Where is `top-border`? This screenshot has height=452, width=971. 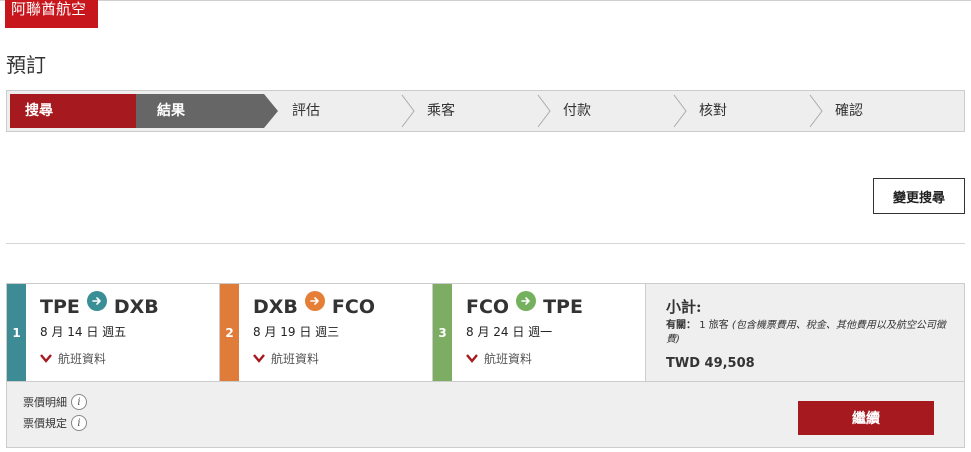 top-border is located at coordinates (485, 0).